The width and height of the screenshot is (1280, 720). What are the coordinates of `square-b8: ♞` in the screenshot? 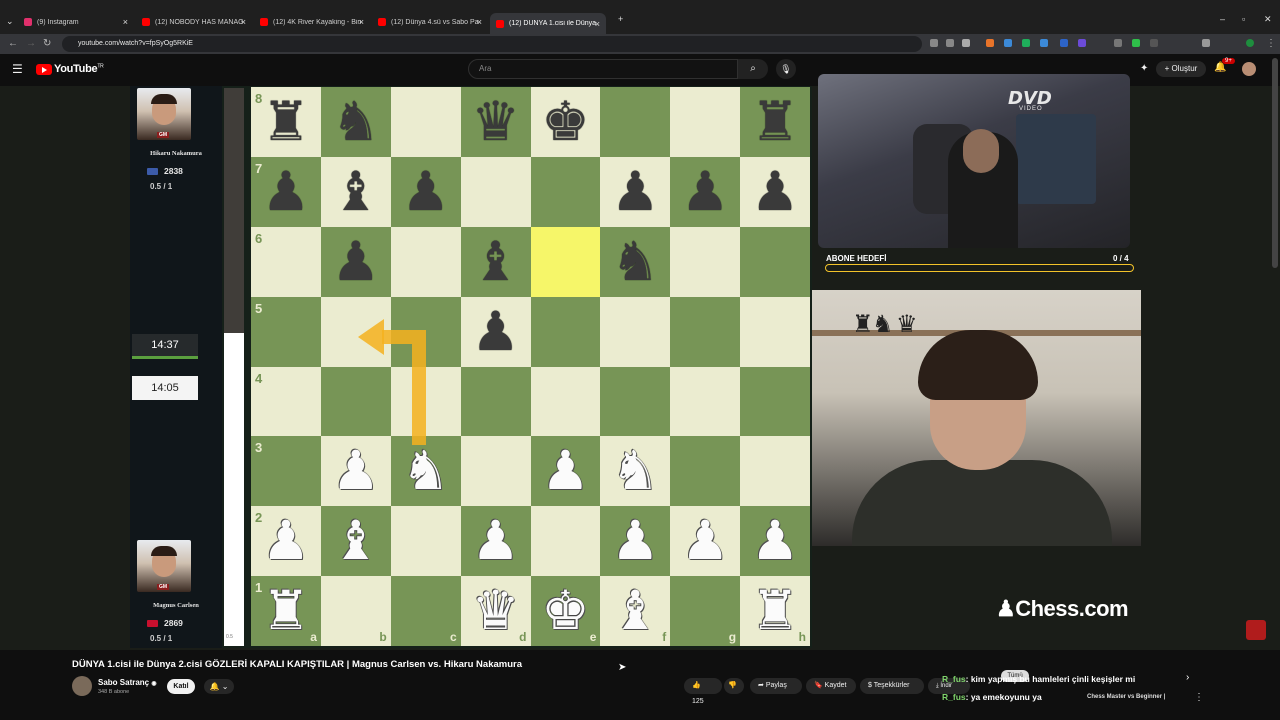 It's located at (355, 122).